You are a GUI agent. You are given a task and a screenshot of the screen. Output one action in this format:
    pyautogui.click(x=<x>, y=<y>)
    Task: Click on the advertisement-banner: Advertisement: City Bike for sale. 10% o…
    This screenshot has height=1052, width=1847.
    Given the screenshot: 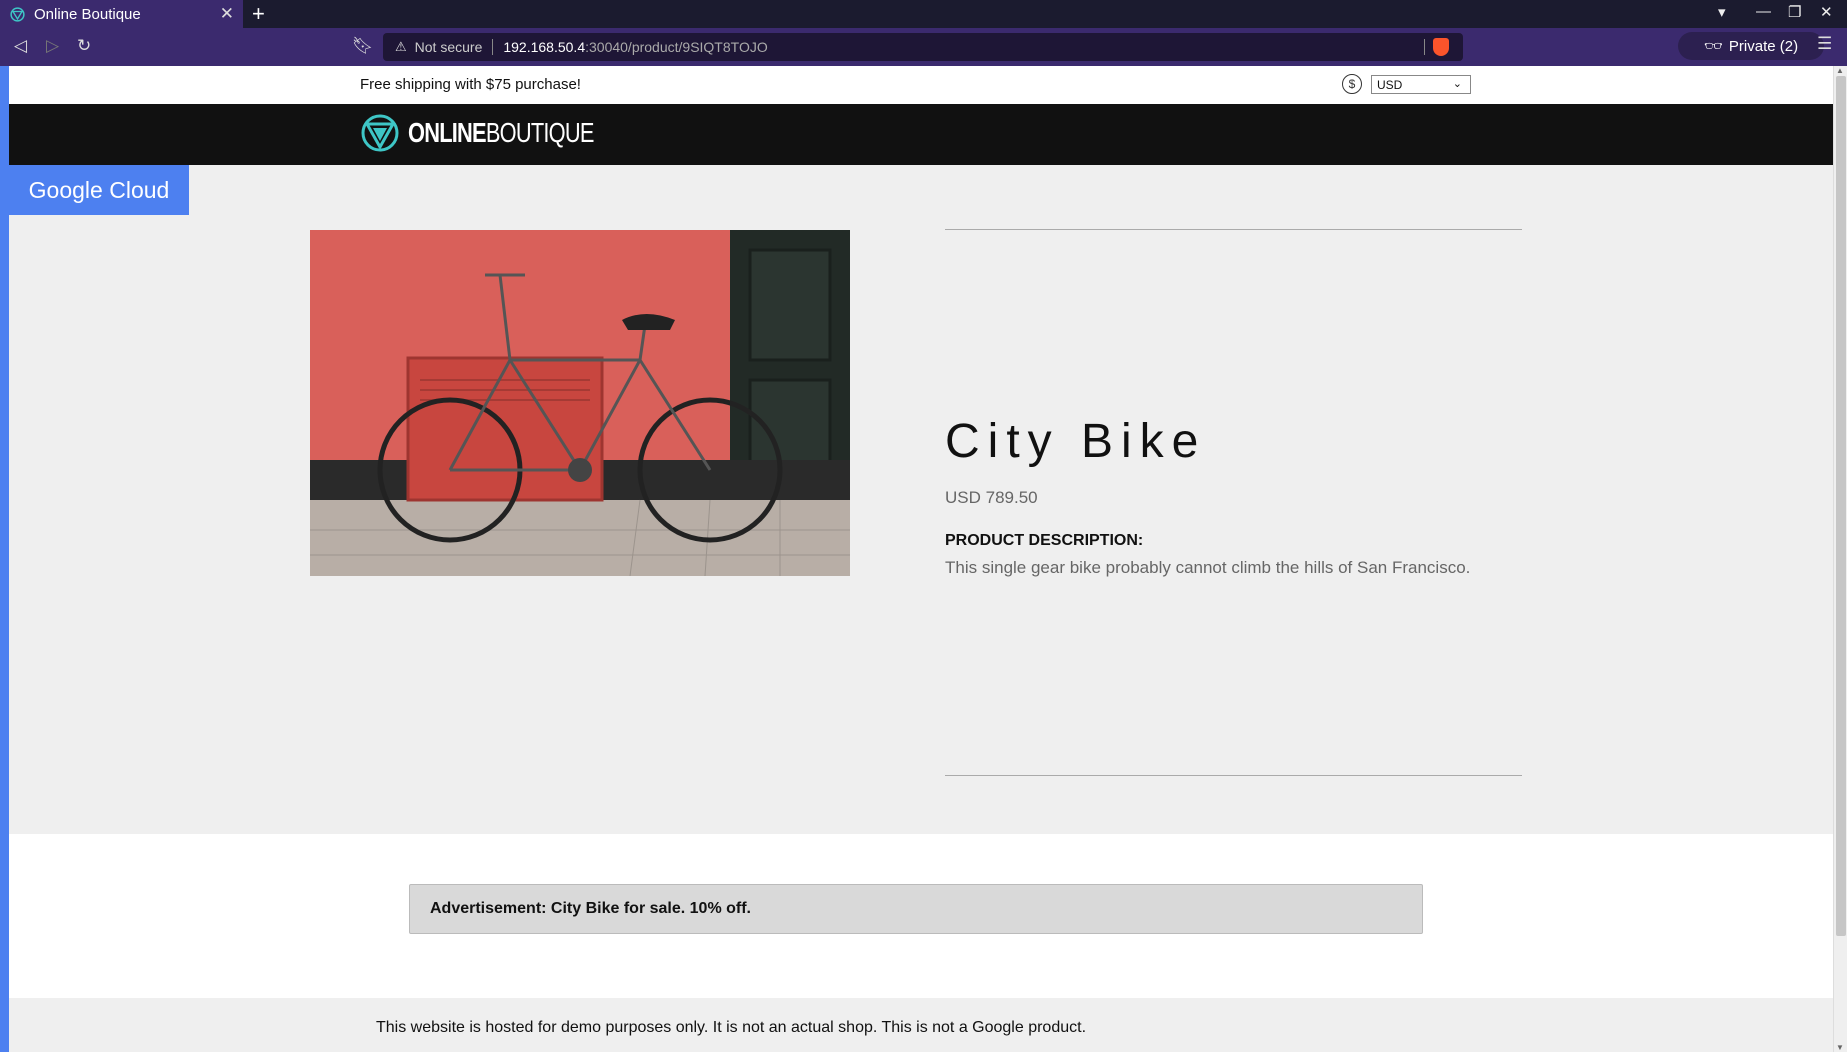 What is the action you would take?
    pyautogui.click(x=916, y=909)
    